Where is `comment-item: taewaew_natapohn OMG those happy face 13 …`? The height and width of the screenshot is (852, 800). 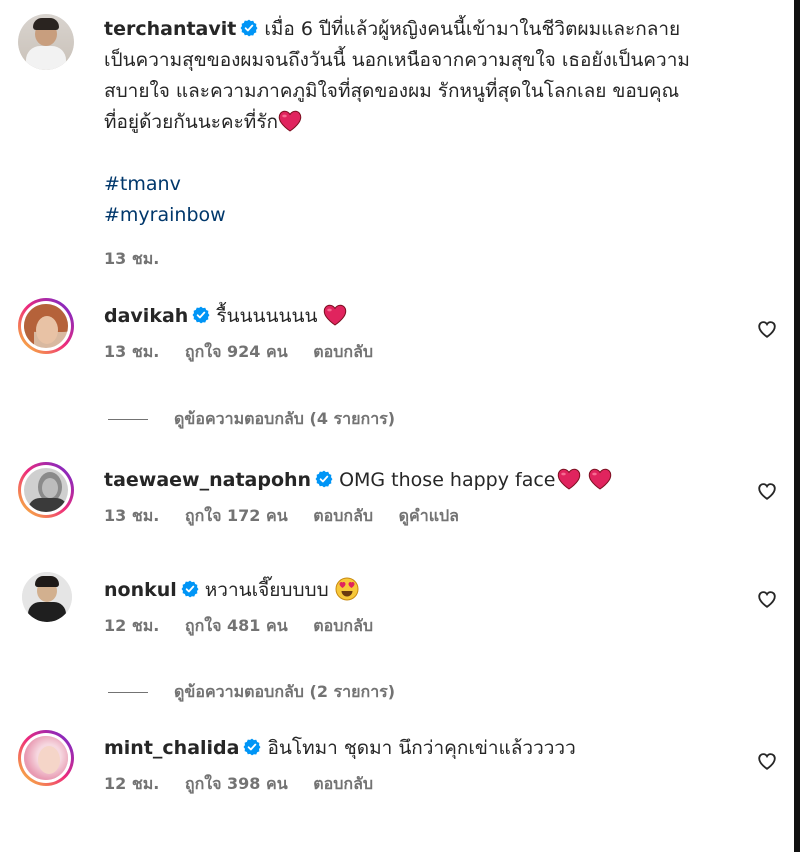 comment-item: taewaew_natapohn OMG those happy face 13 … is located at coordinates (398, 496).